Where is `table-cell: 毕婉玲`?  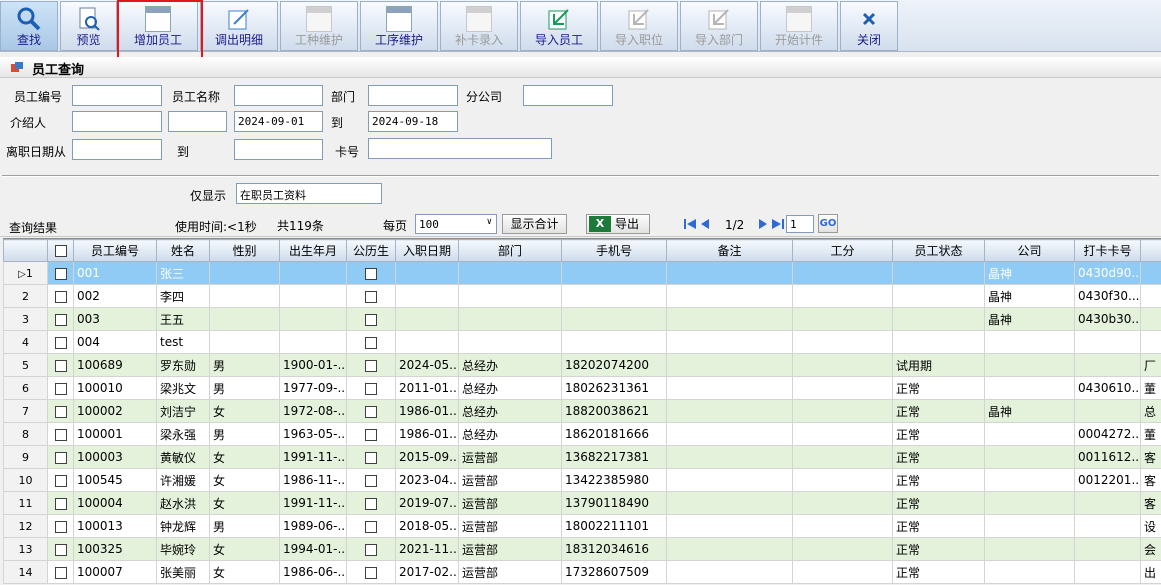
table-cell: 毕婉玲 is located at coordinates (183, 549).